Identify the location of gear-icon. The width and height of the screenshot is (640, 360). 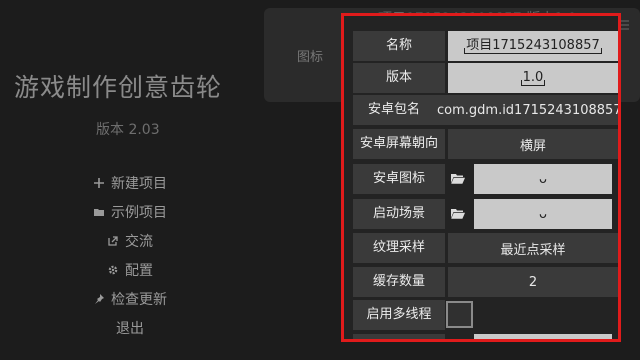
(113, 270).